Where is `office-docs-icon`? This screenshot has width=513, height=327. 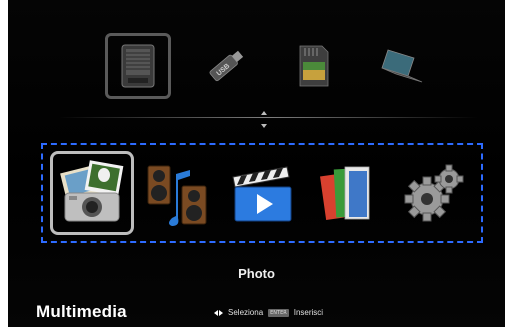
office-docs-icon is located at coordinates (345, 193).